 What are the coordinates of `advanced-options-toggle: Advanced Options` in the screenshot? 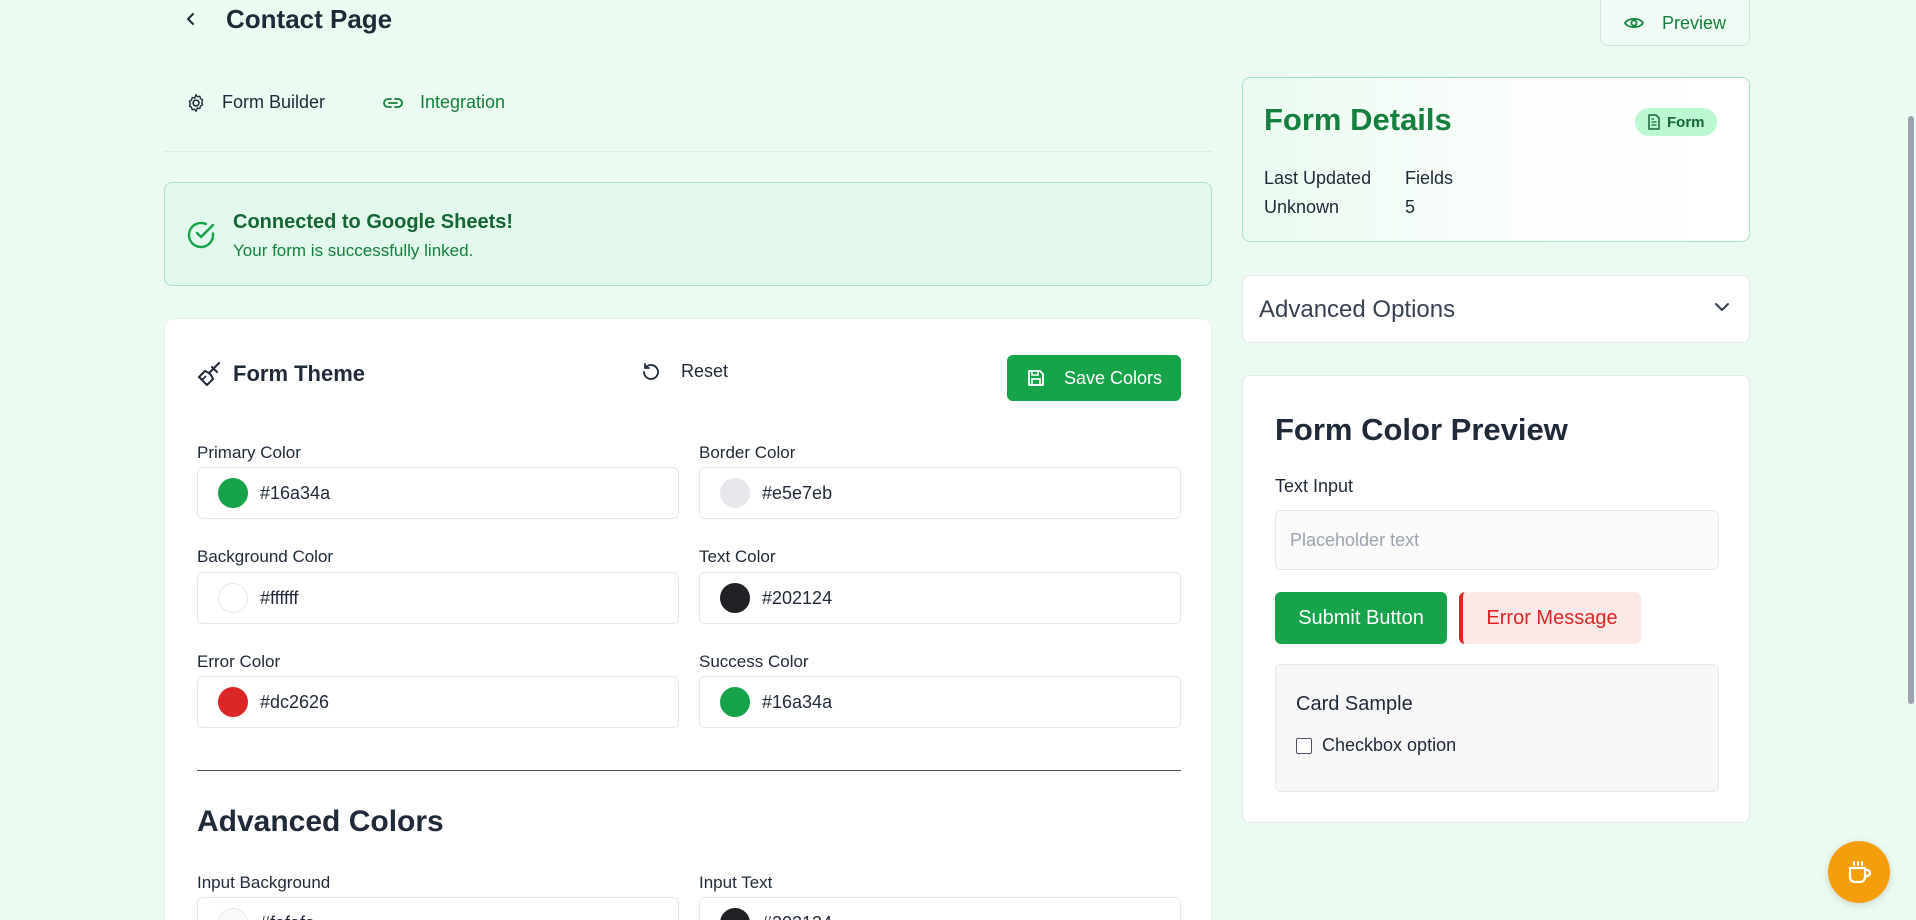 It's located at (1496, 309).